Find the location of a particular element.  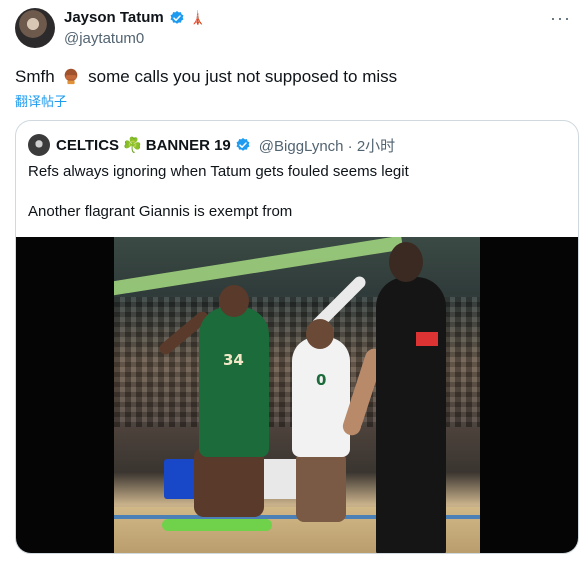

shamrock-emoji-icon: ☘️ is located at coordinates (132, 145).